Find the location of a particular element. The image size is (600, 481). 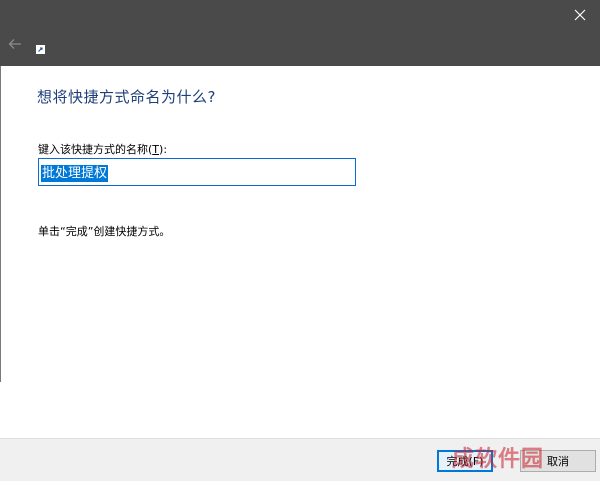

name-field-label-prefix: 键入该快捷方式的名称( is located at coordinates (95, 149).